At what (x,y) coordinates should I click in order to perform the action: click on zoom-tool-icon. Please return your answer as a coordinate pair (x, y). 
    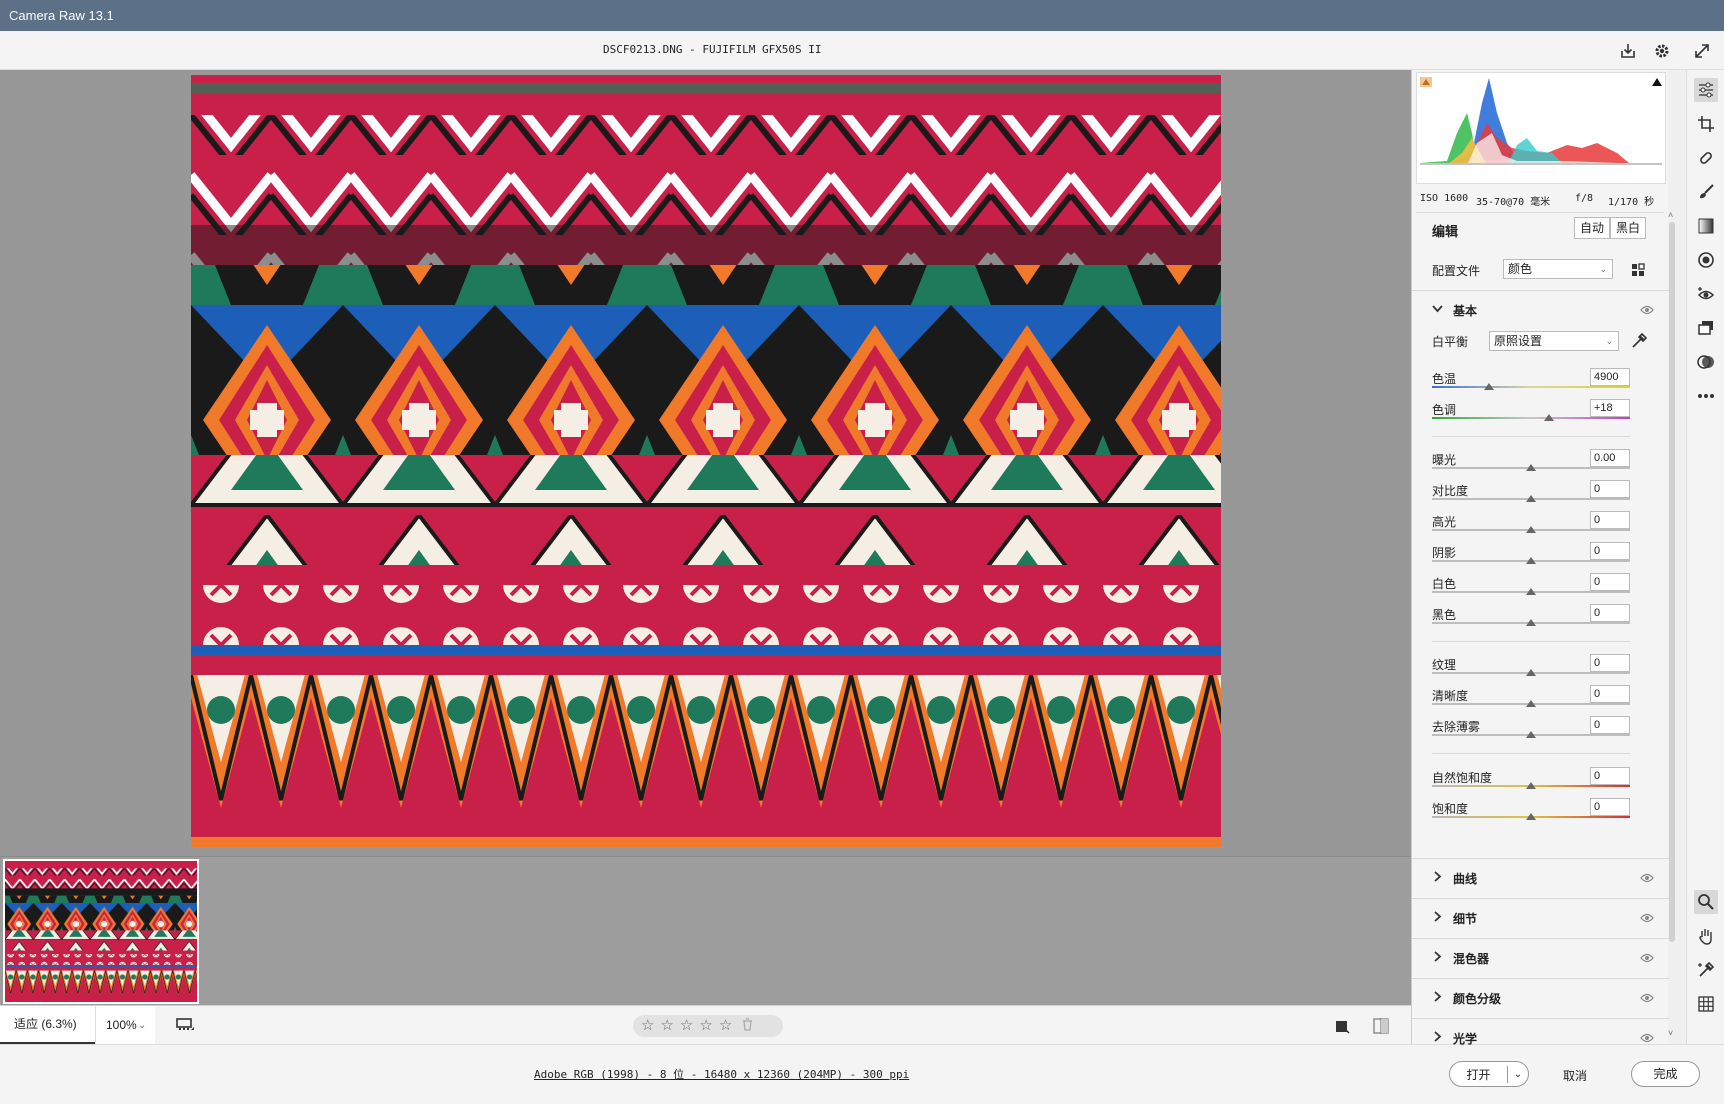
    Looking at the image, I should click on (1706, 902).